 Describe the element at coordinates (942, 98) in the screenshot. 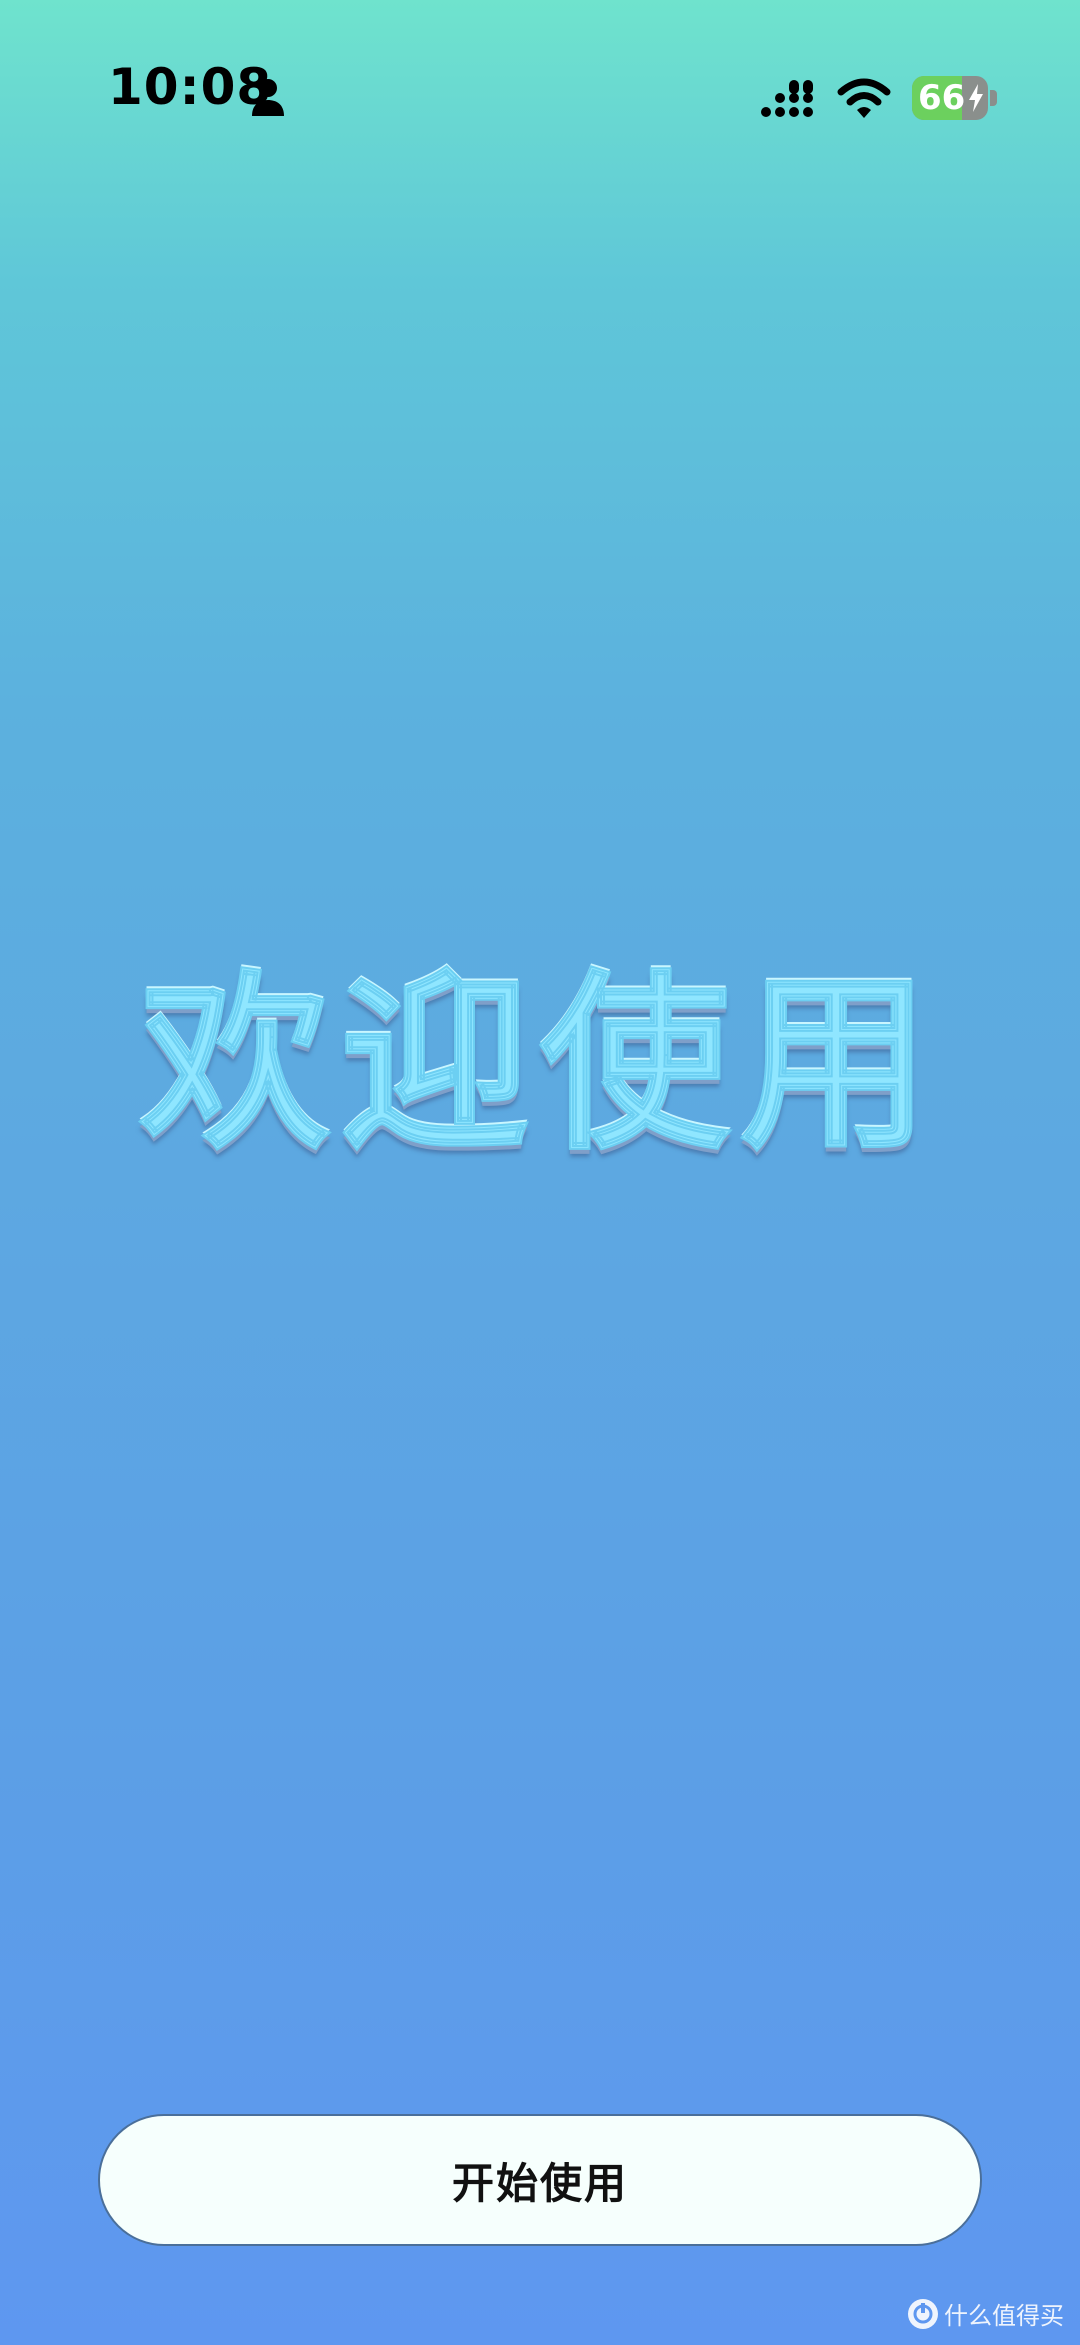

I see `battery-level-text: 66` at that location.